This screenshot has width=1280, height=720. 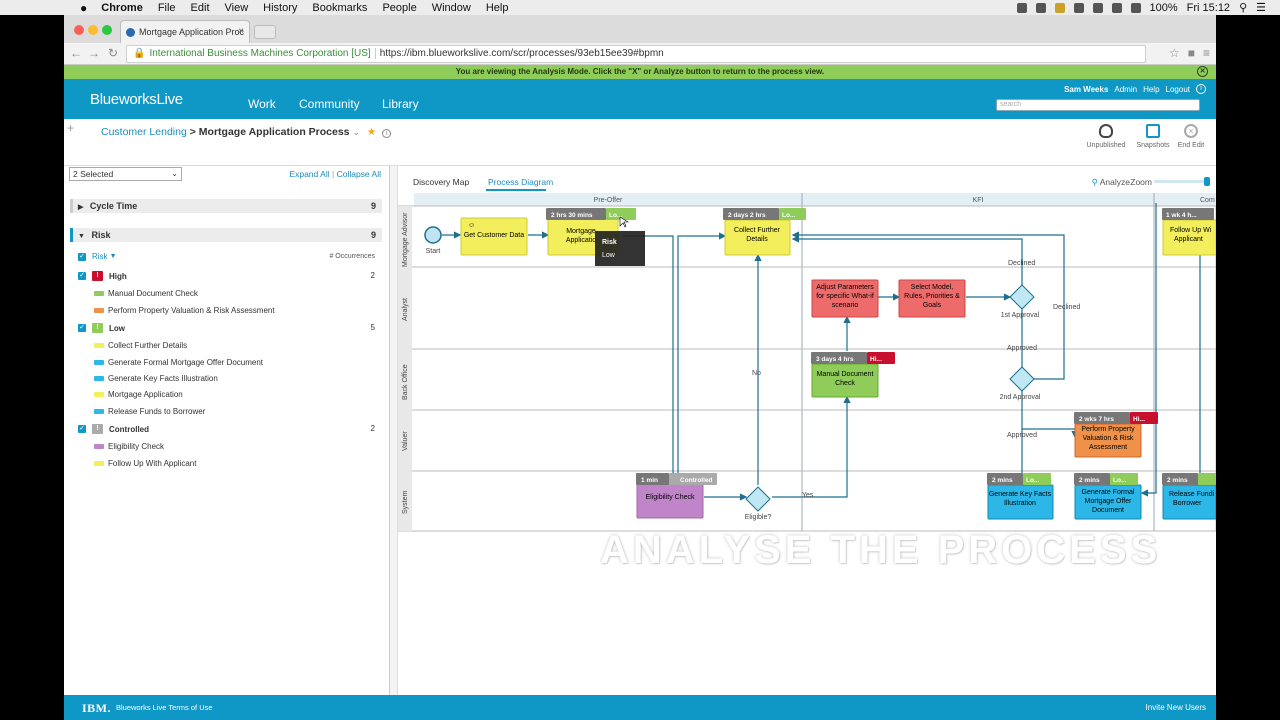 I want to click on battery-level: 100%, so click(x=1164, y=8).